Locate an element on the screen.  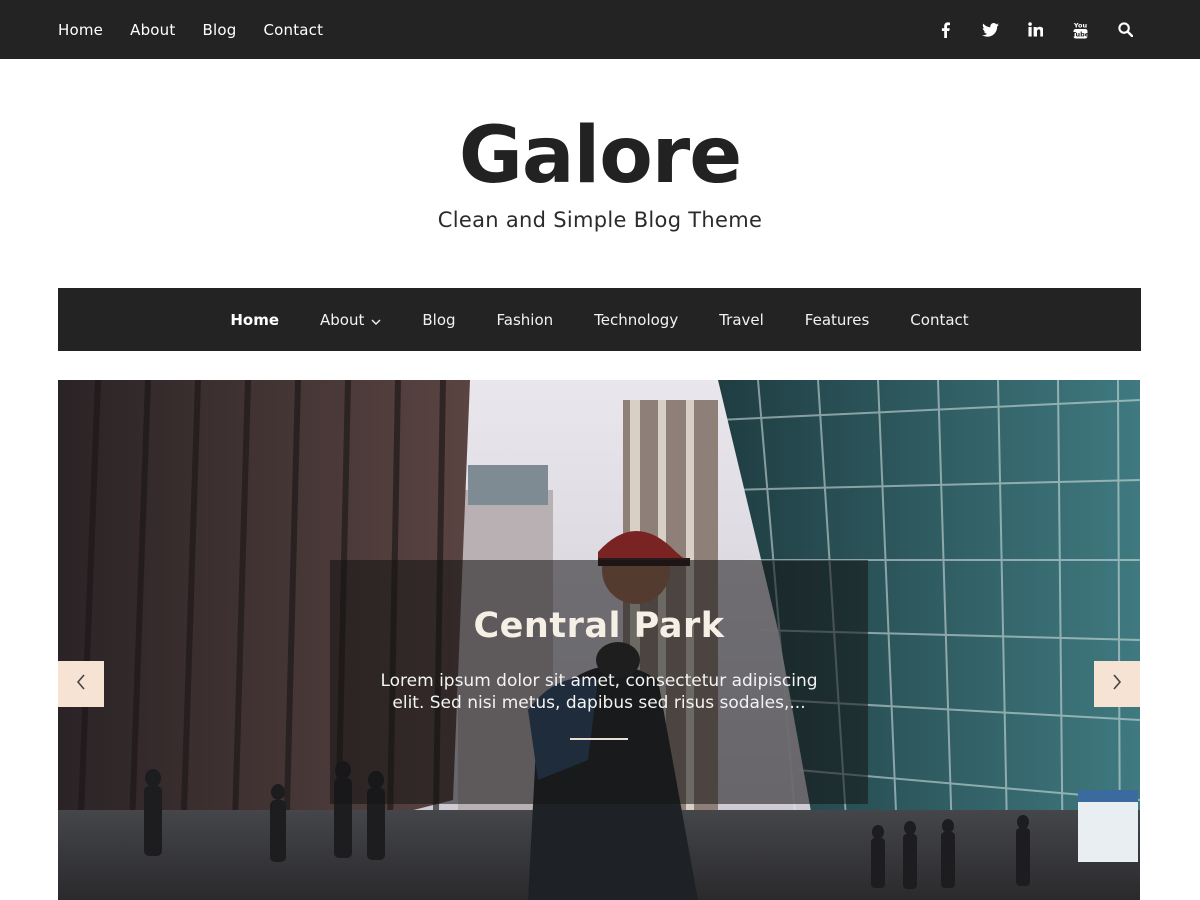
nav-item-fashion: Fashion is located at coordinates (525, 320).